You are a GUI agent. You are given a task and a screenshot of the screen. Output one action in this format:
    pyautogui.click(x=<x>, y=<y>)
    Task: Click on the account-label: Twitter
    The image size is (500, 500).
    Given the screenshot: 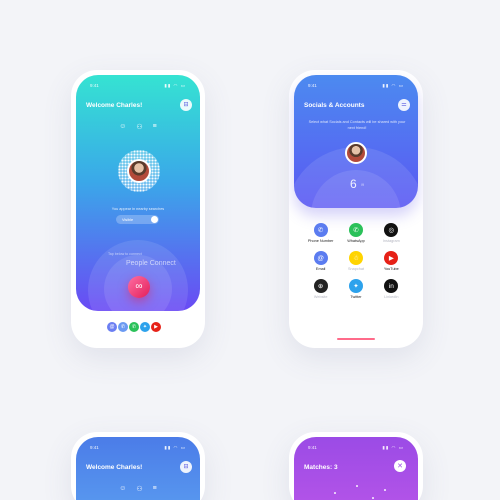 What is the action you would take?
    pyautogui.click(x=356, y=297)
    